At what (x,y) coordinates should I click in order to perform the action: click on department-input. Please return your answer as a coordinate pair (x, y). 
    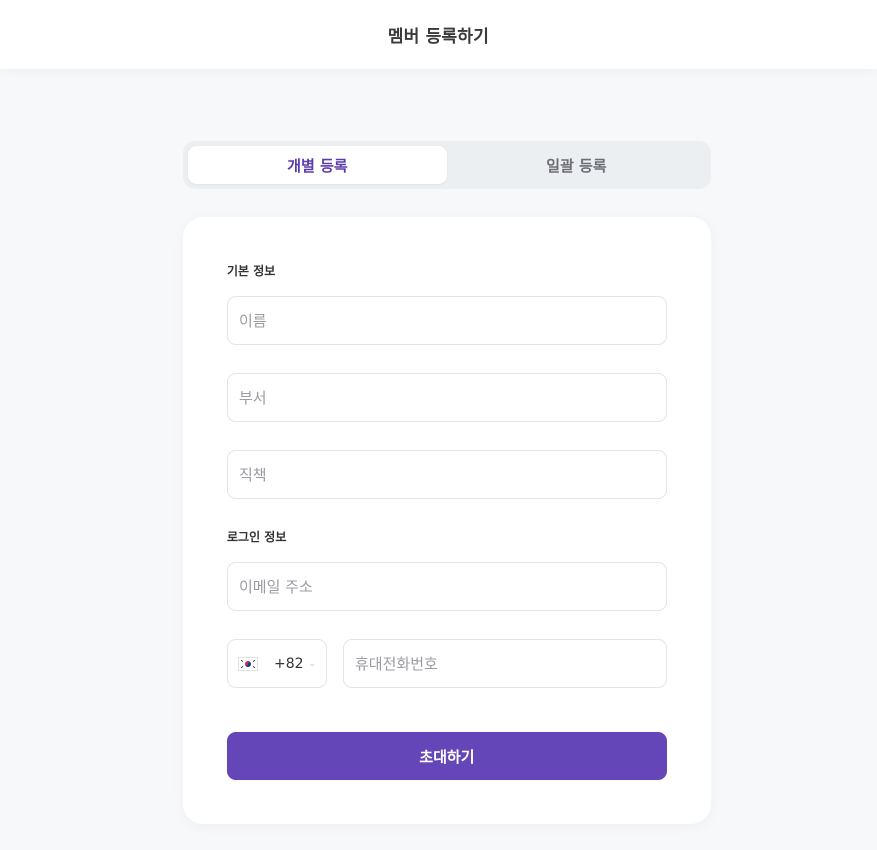
    Looking at the image, I should click on (447, 397).